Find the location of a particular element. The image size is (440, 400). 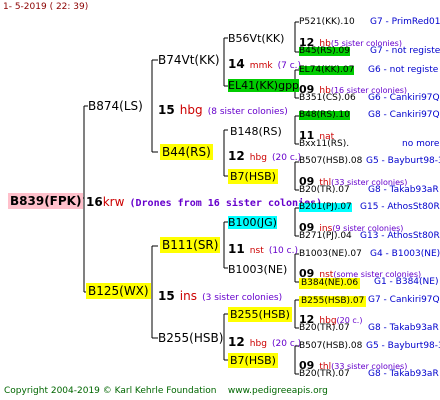

gen4-name: B1003(NE).07 is located at coordinates (330, 254).